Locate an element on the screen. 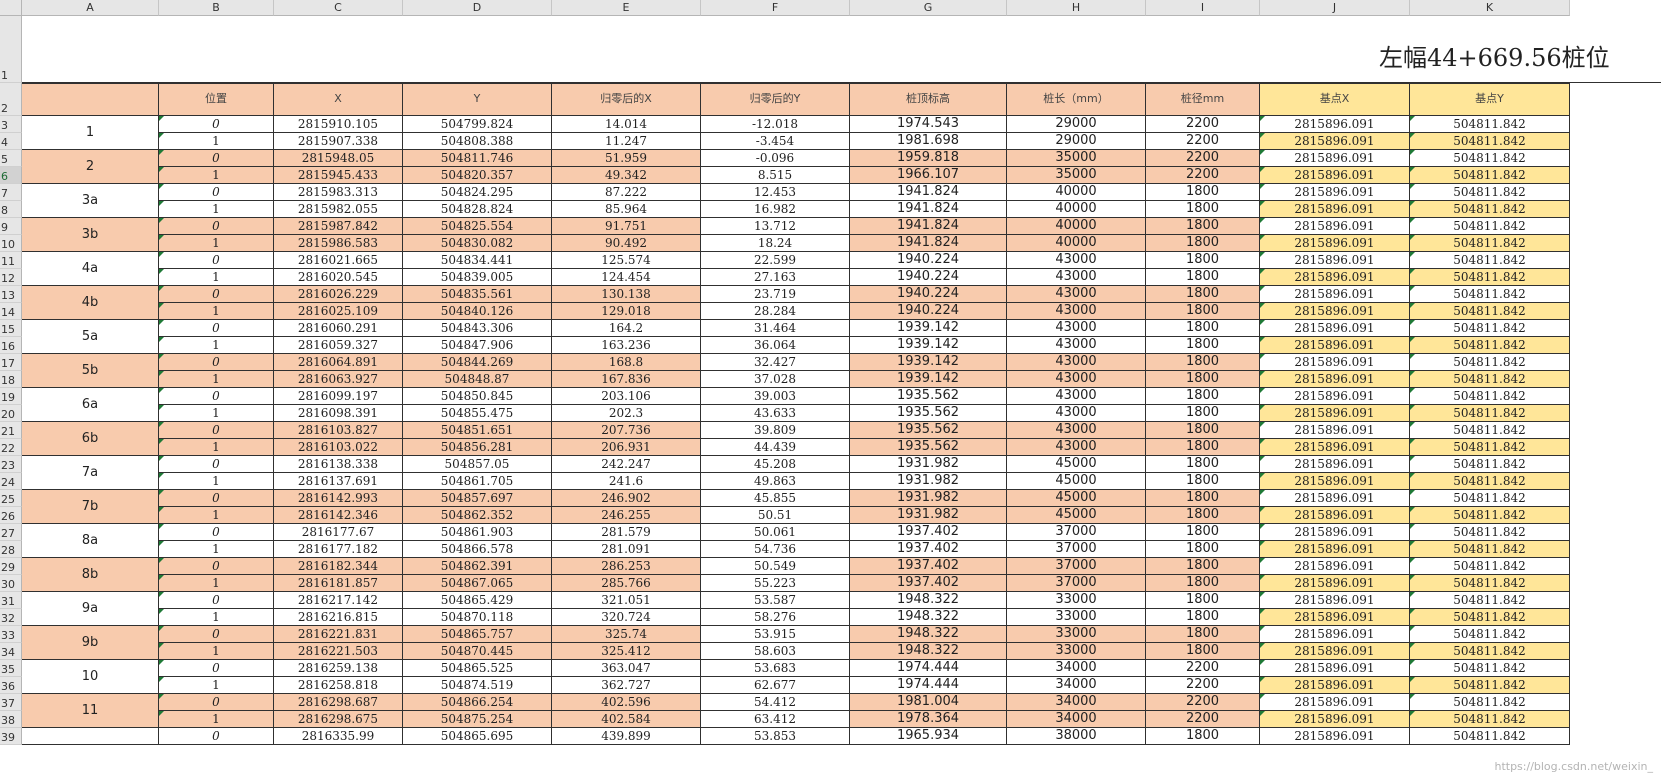 This screenshot has height=779, width=1661. row-header-6: 6 is located at coordinates (11, 175).